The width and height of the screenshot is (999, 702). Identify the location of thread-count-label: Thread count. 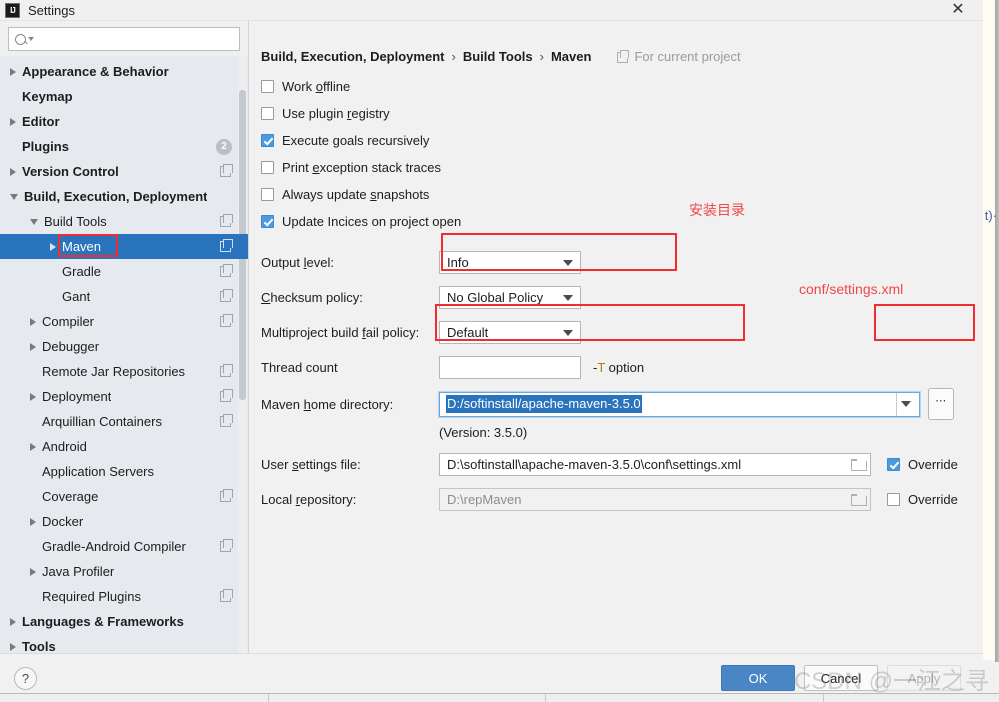
(299, 367).